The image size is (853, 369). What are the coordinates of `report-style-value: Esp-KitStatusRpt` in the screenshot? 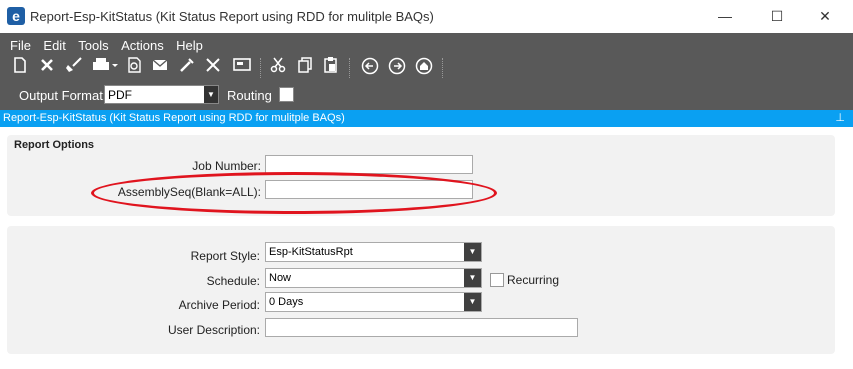 It's located at (311, 252).